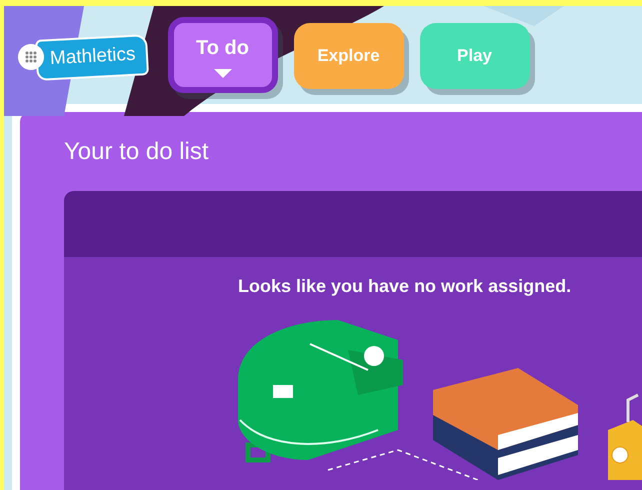 The image size is (642, 490). Describe the element at coordinates (223, 55) in the screenshot. I see `nav-tab: To do` at that location.